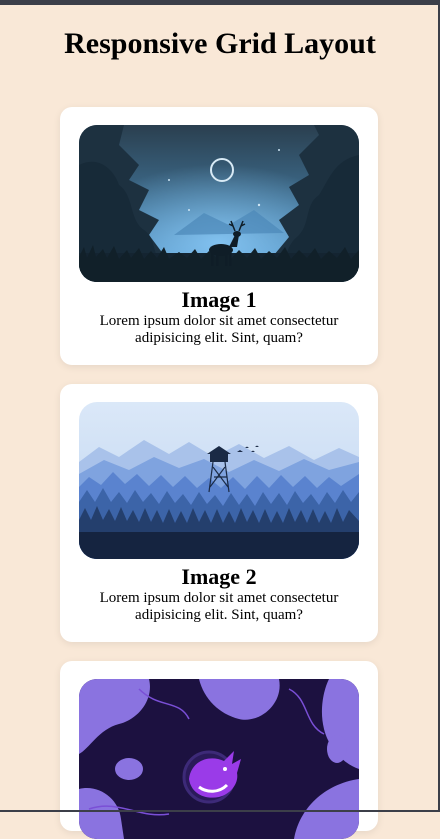 This screenshot has height=839, width=440. What do you see at coordinates (220, 43) in the screenshot?
I see `page-title: Responsive Grid Layout` at bounding box center [220, 43].